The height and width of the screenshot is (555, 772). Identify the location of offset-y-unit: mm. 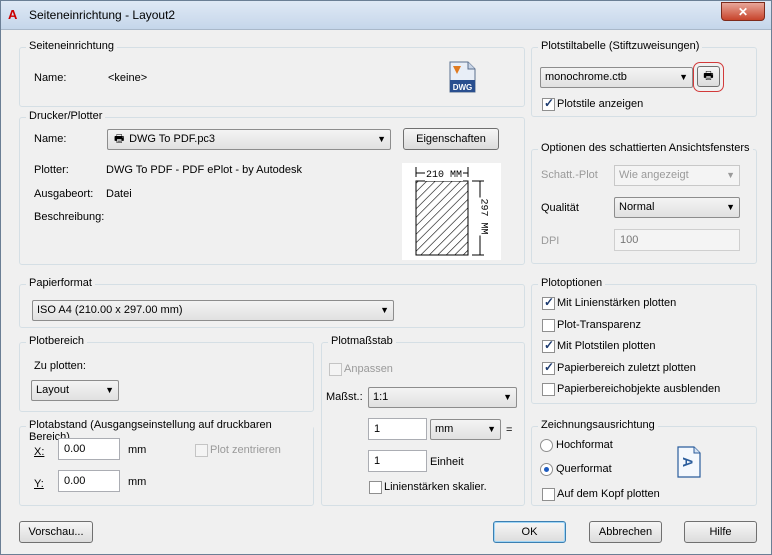
(137, 482).